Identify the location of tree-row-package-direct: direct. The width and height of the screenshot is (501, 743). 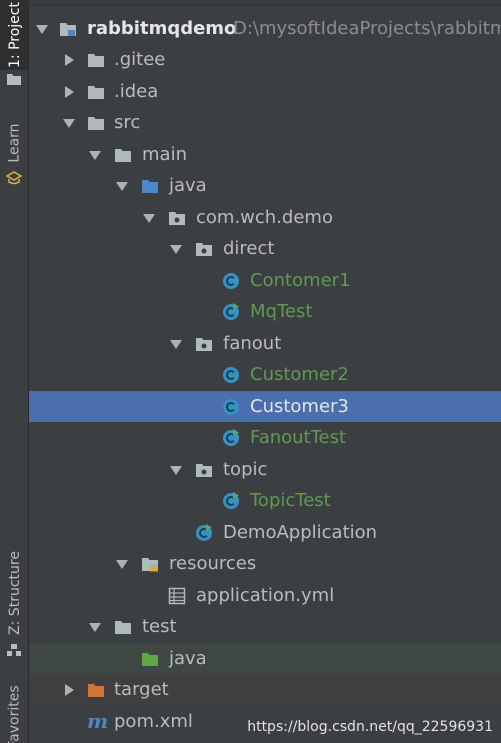
(265, 248).